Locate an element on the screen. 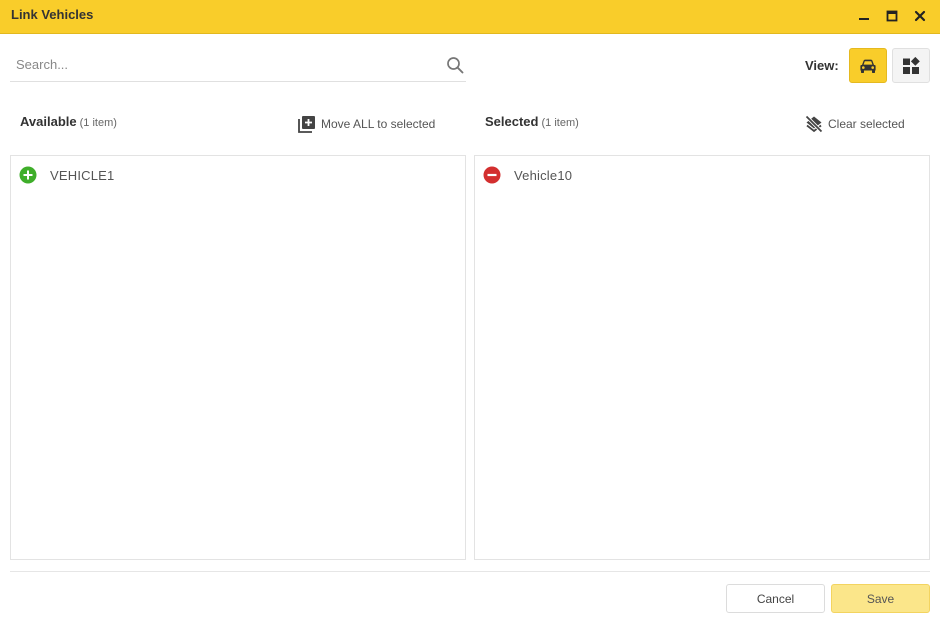 This screenshot has height=623, width=940. view-group-button is located at coordinates (911, 65).